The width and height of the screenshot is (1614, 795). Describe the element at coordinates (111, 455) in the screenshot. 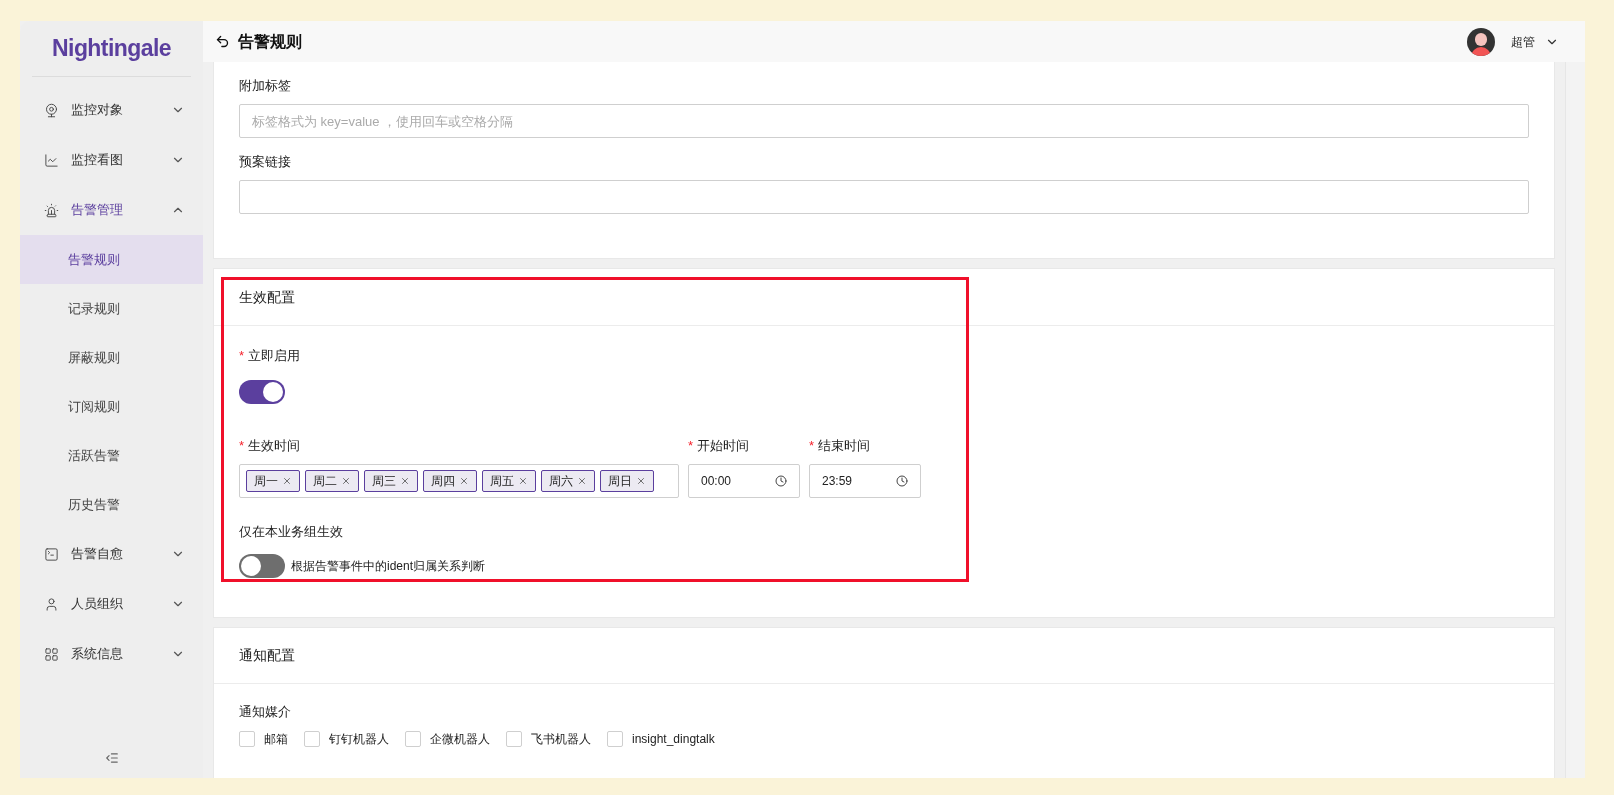

I see `sidebar-subitem: 活跃告警` at that location.